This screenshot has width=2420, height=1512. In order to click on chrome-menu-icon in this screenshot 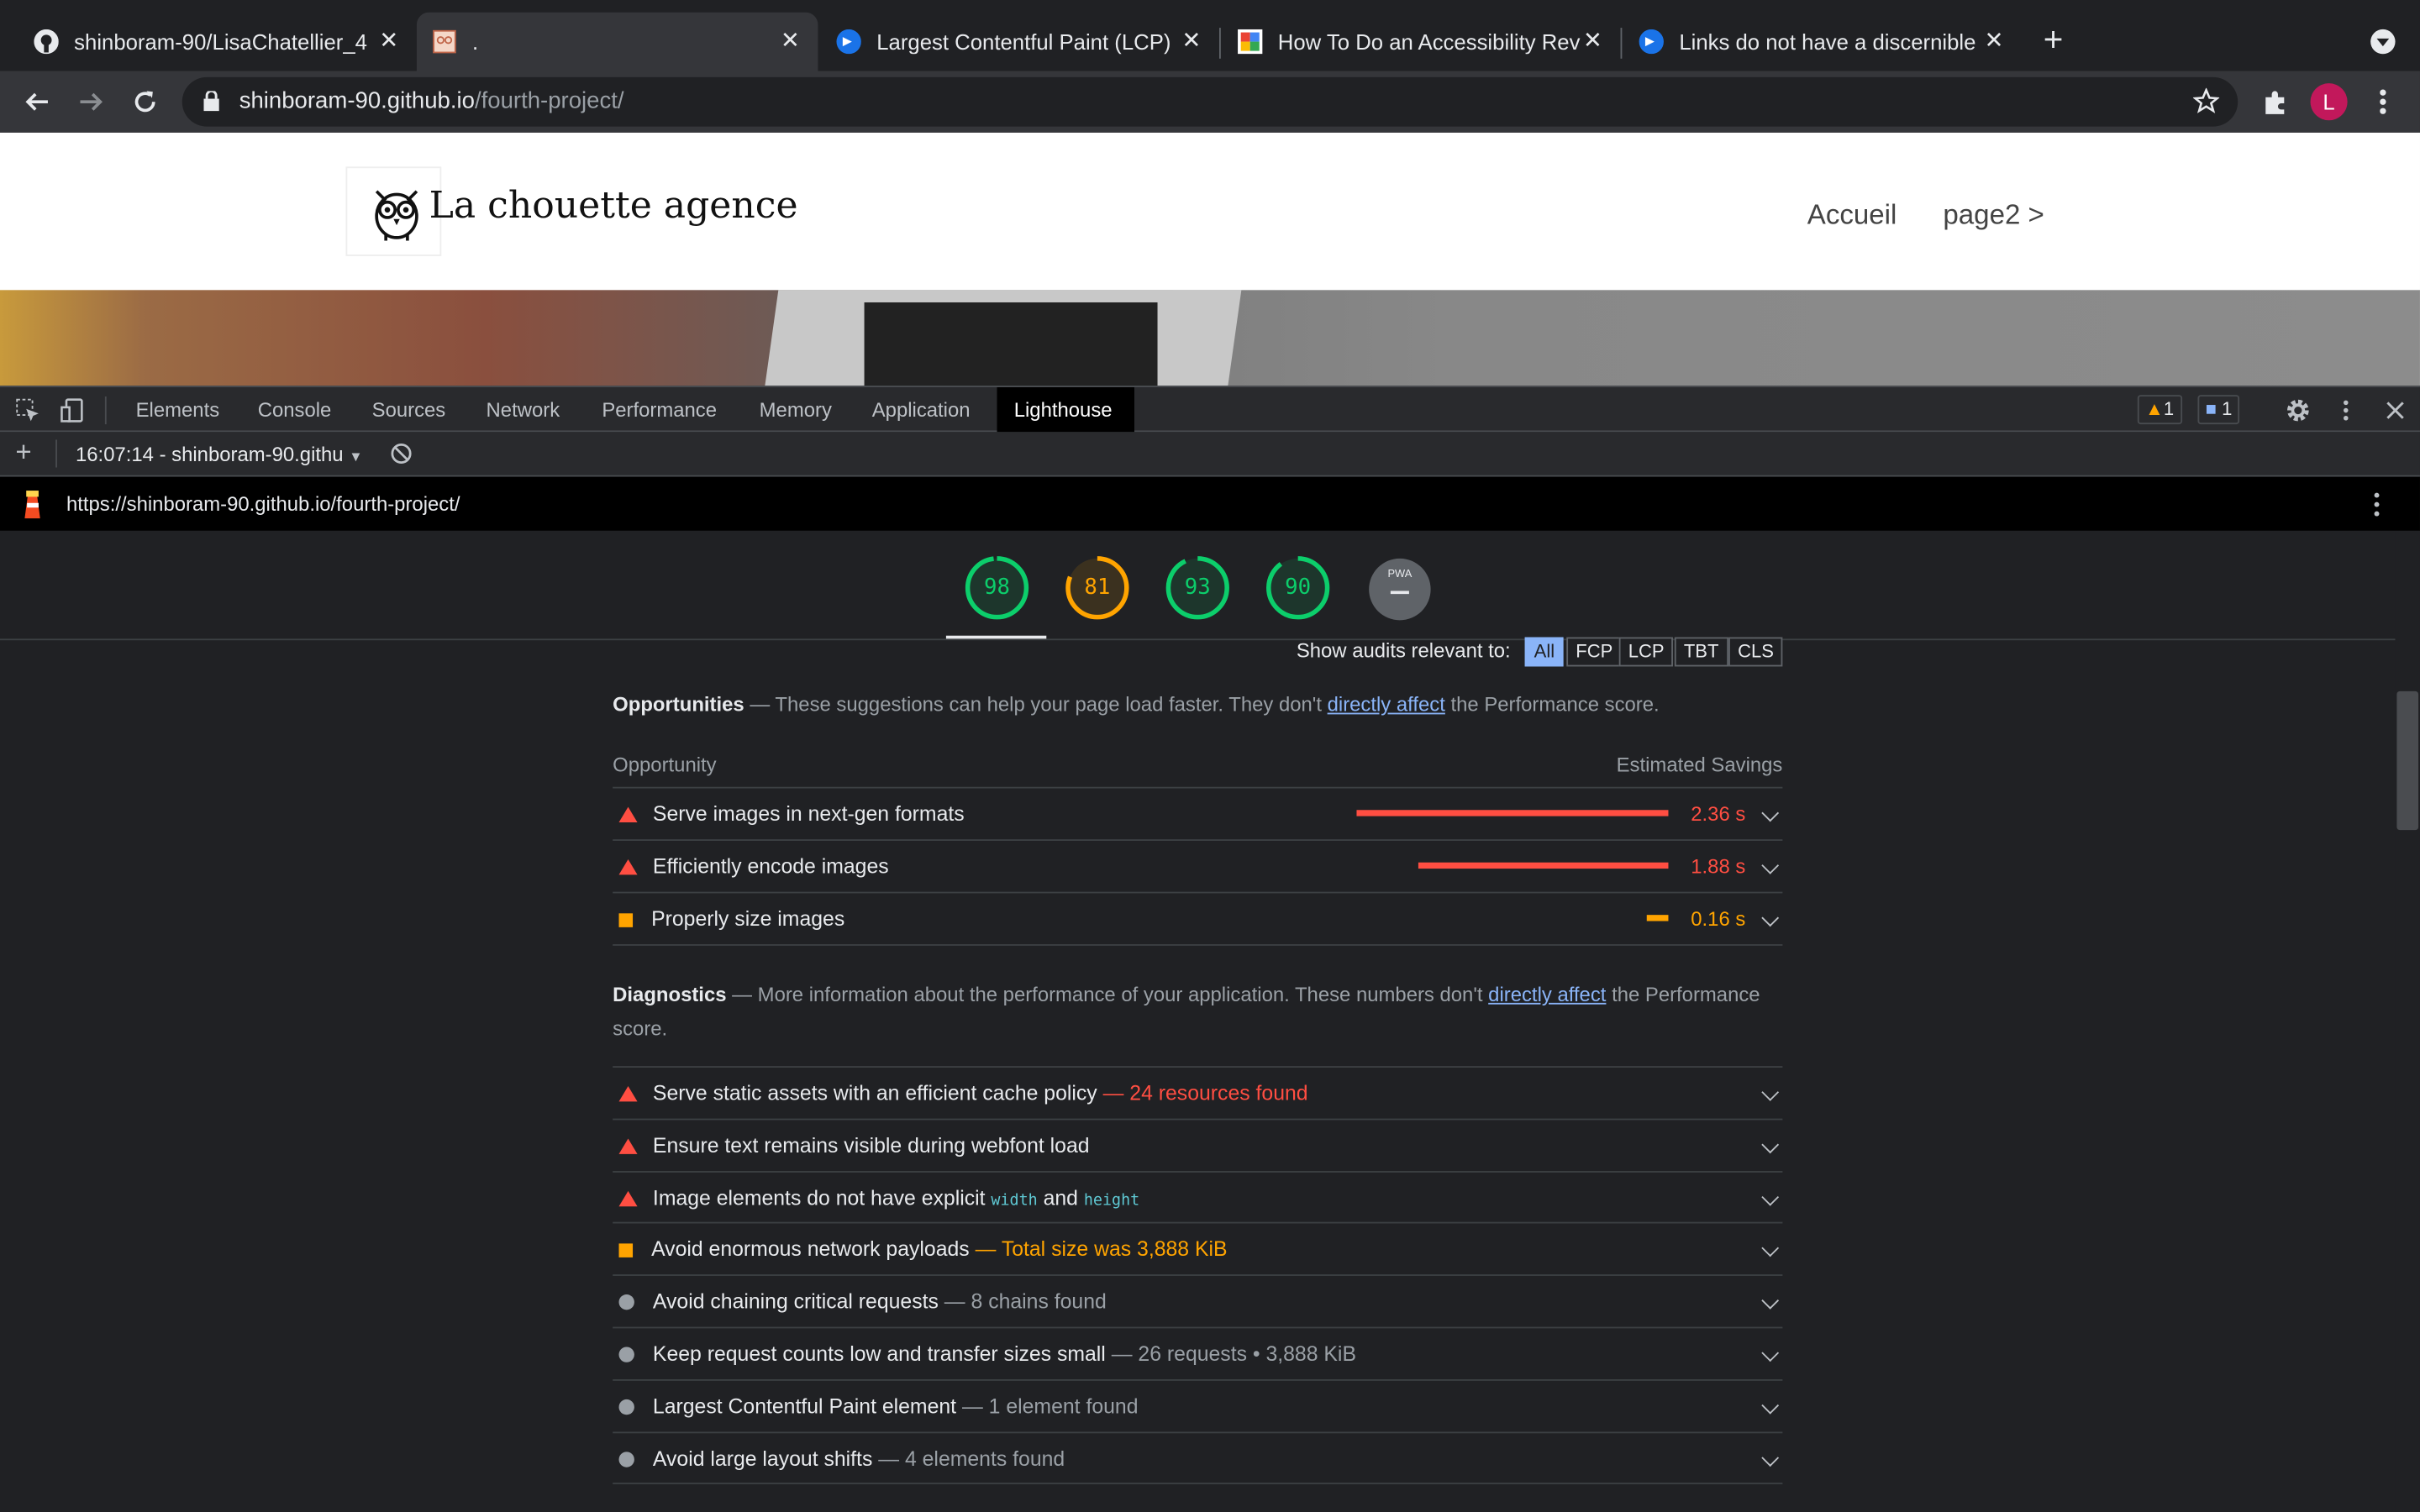, I will do `click(2384, 101)`.